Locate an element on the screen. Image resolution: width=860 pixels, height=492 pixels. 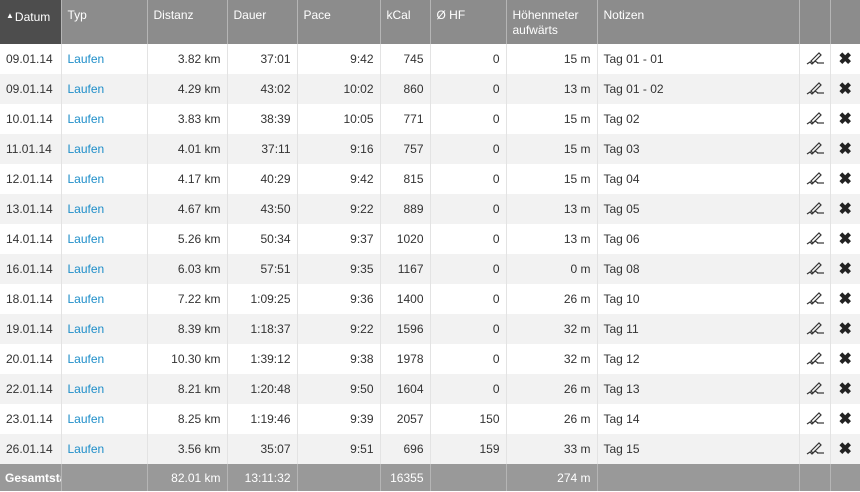
cell-note: Tag 11 is located at coordinates (698, 329).